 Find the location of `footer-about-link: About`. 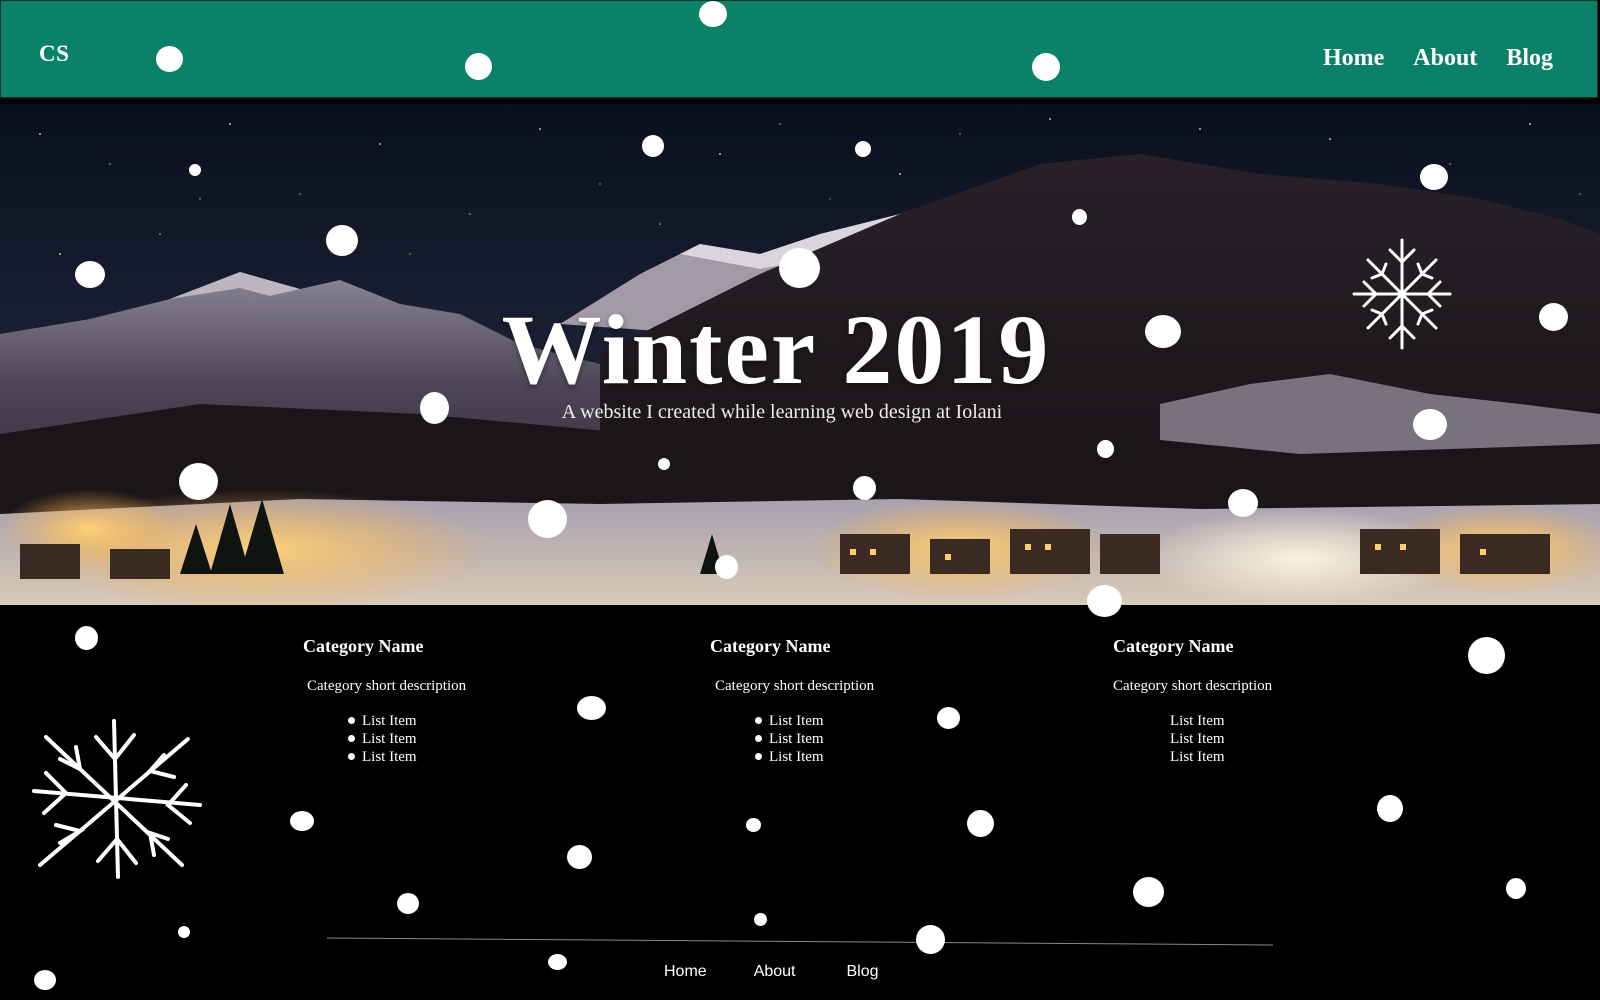

footer-about-link: About is located at coordinates (775, 972).